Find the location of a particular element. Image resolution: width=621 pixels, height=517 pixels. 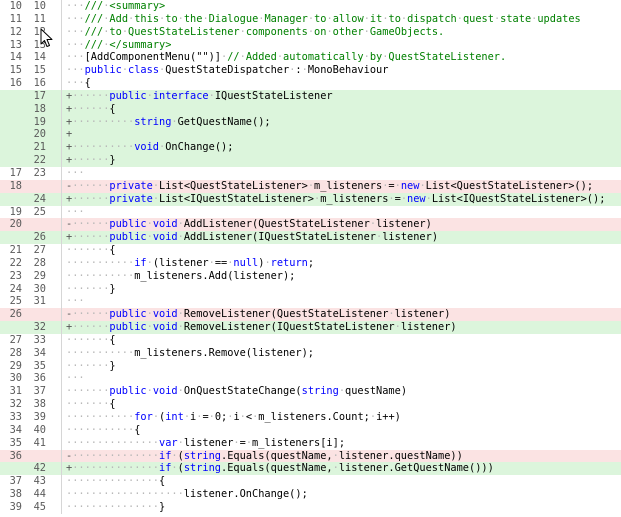

indent-whitespace: ··········· is located at coordinates (100, 417).